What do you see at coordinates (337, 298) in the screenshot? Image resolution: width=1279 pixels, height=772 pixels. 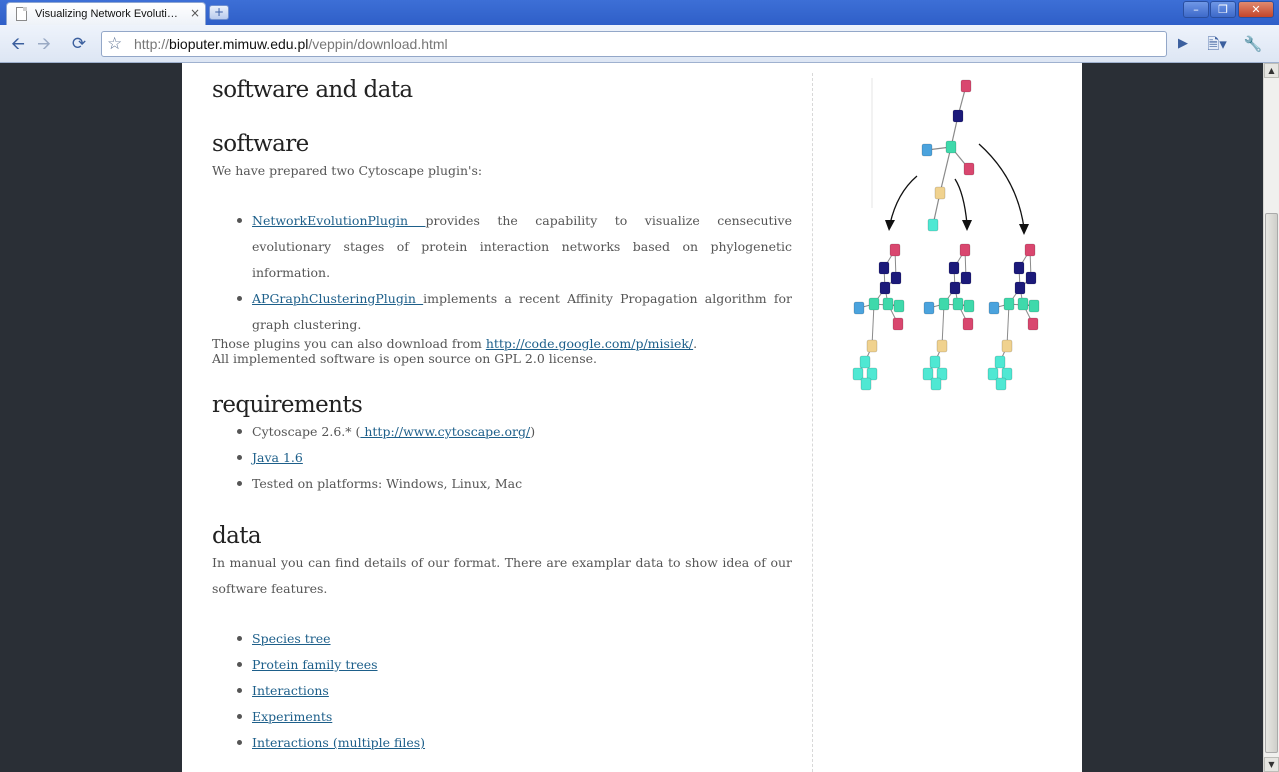 I see `apgraph-clustering-plugin-link: APGraphClusteringPlugin` at bounding box center [337, 298].